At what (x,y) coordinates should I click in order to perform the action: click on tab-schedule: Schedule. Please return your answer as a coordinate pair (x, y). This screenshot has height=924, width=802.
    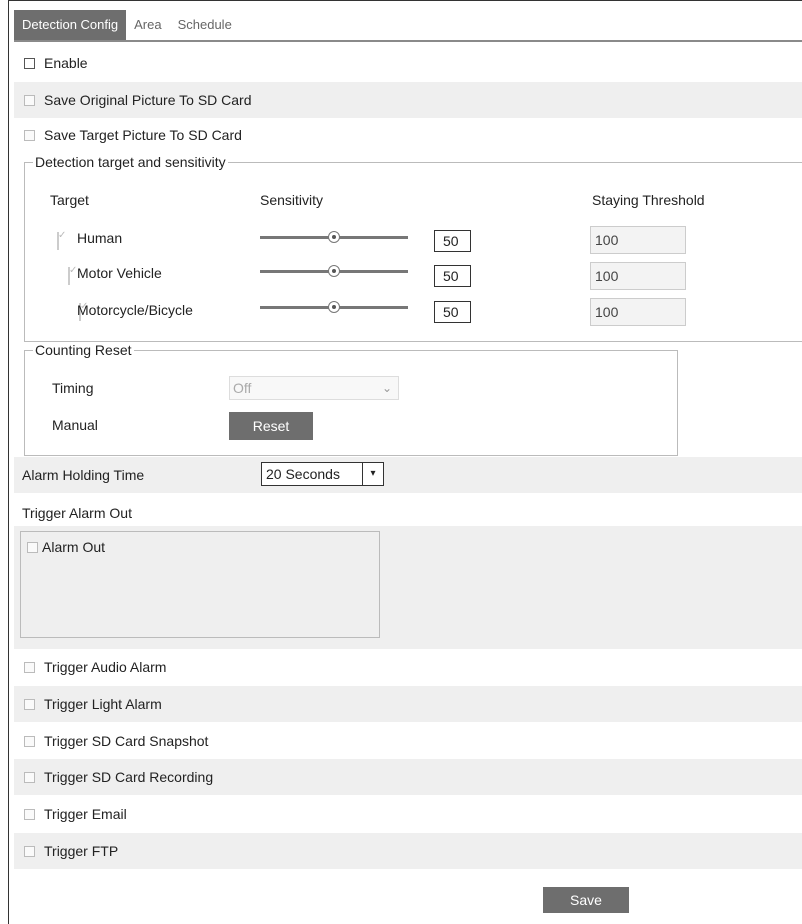
    Looking at the image, I should click on (205, 25).